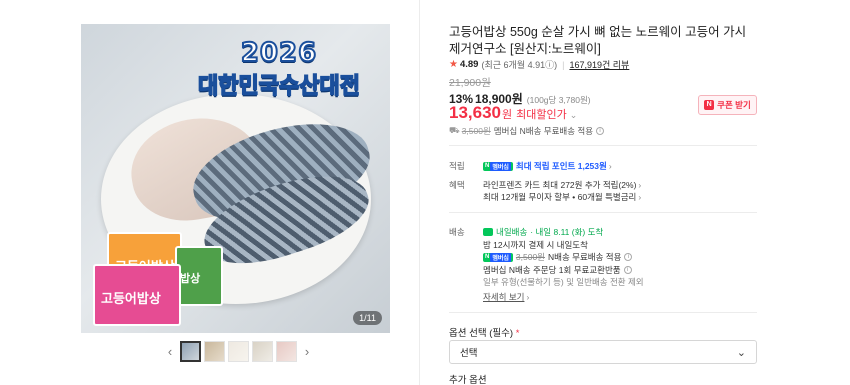 Image resolution: width=850 pixels, height=385 pixels. I want to click on exchange-text: 멤버십 N배송 주문당 1회 무료교환반품, so click(552, 270).